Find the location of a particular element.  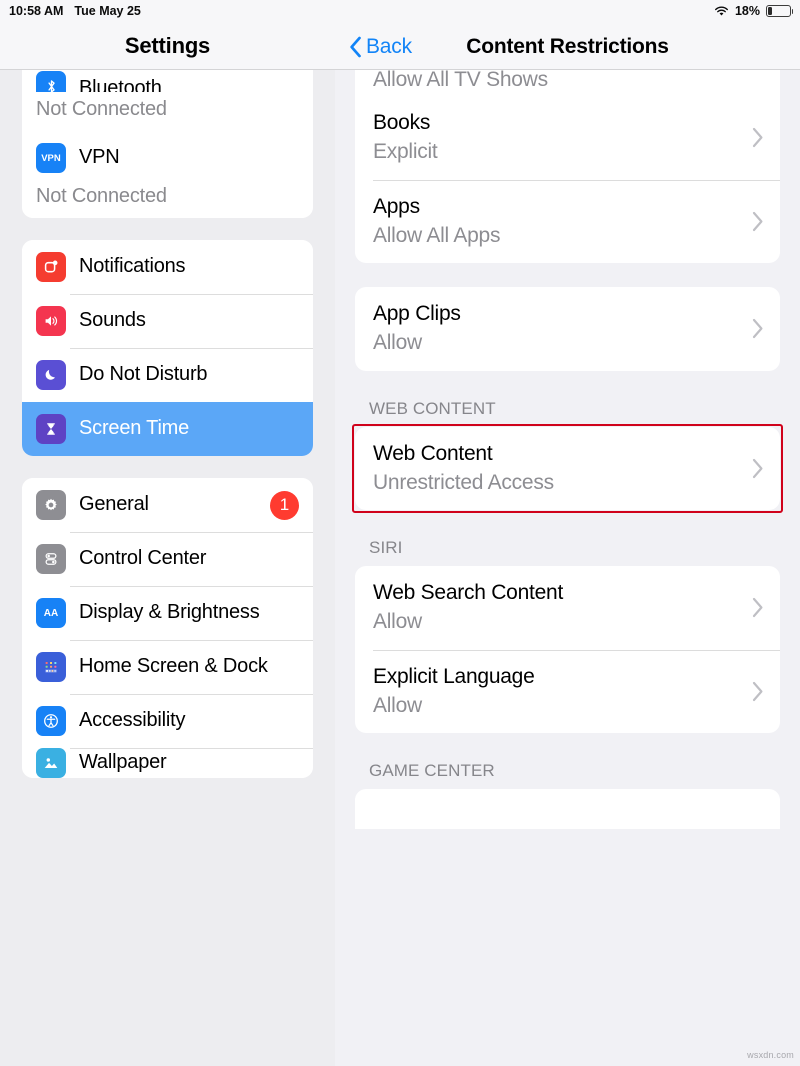

restrictions-group-game-center is located at coordinates (567, 809).